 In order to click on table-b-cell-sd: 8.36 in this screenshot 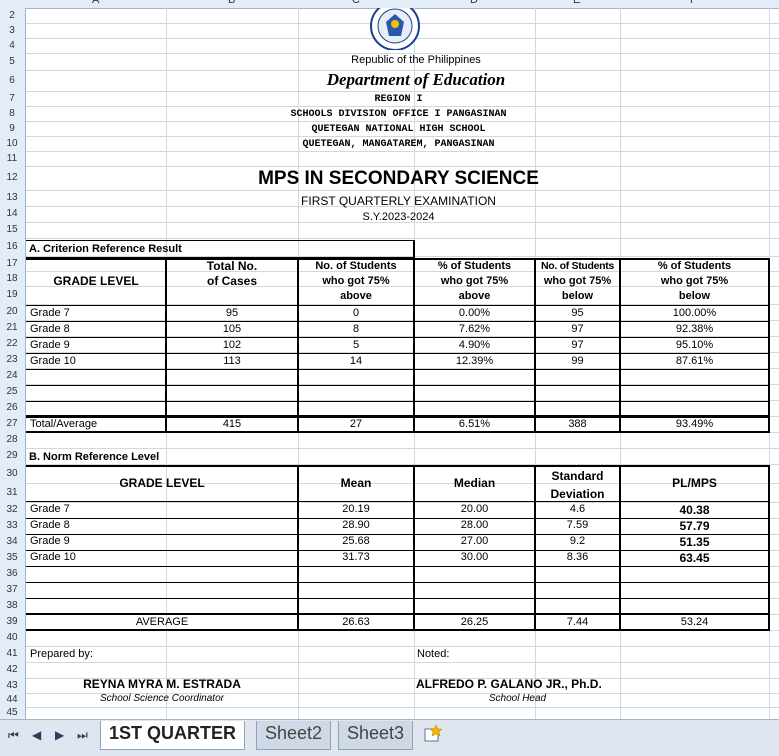, I will do `click(577, 557)`.